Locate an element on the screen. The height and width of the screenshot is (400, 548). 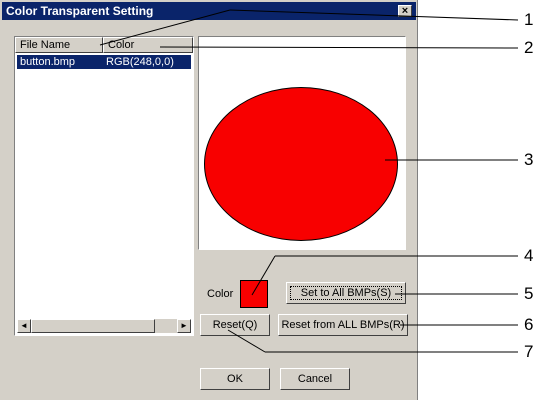
callout-number-3: 3 is located at coordinates (529, 159).